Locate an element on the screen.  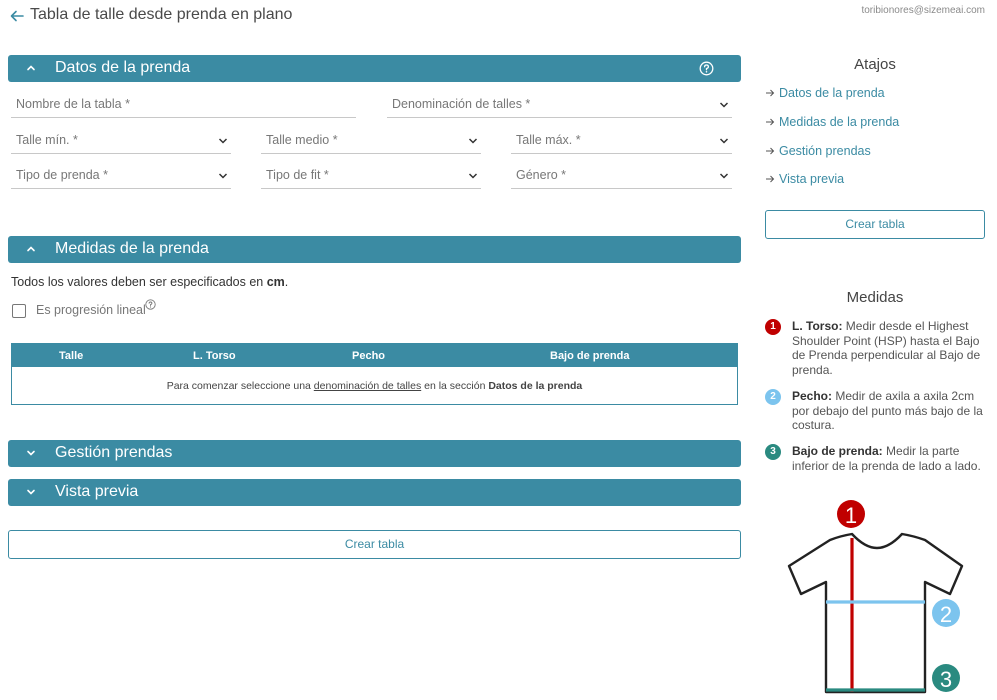
talle-min-placeholder: Talle mín. * is located at coordinates (47, 140).